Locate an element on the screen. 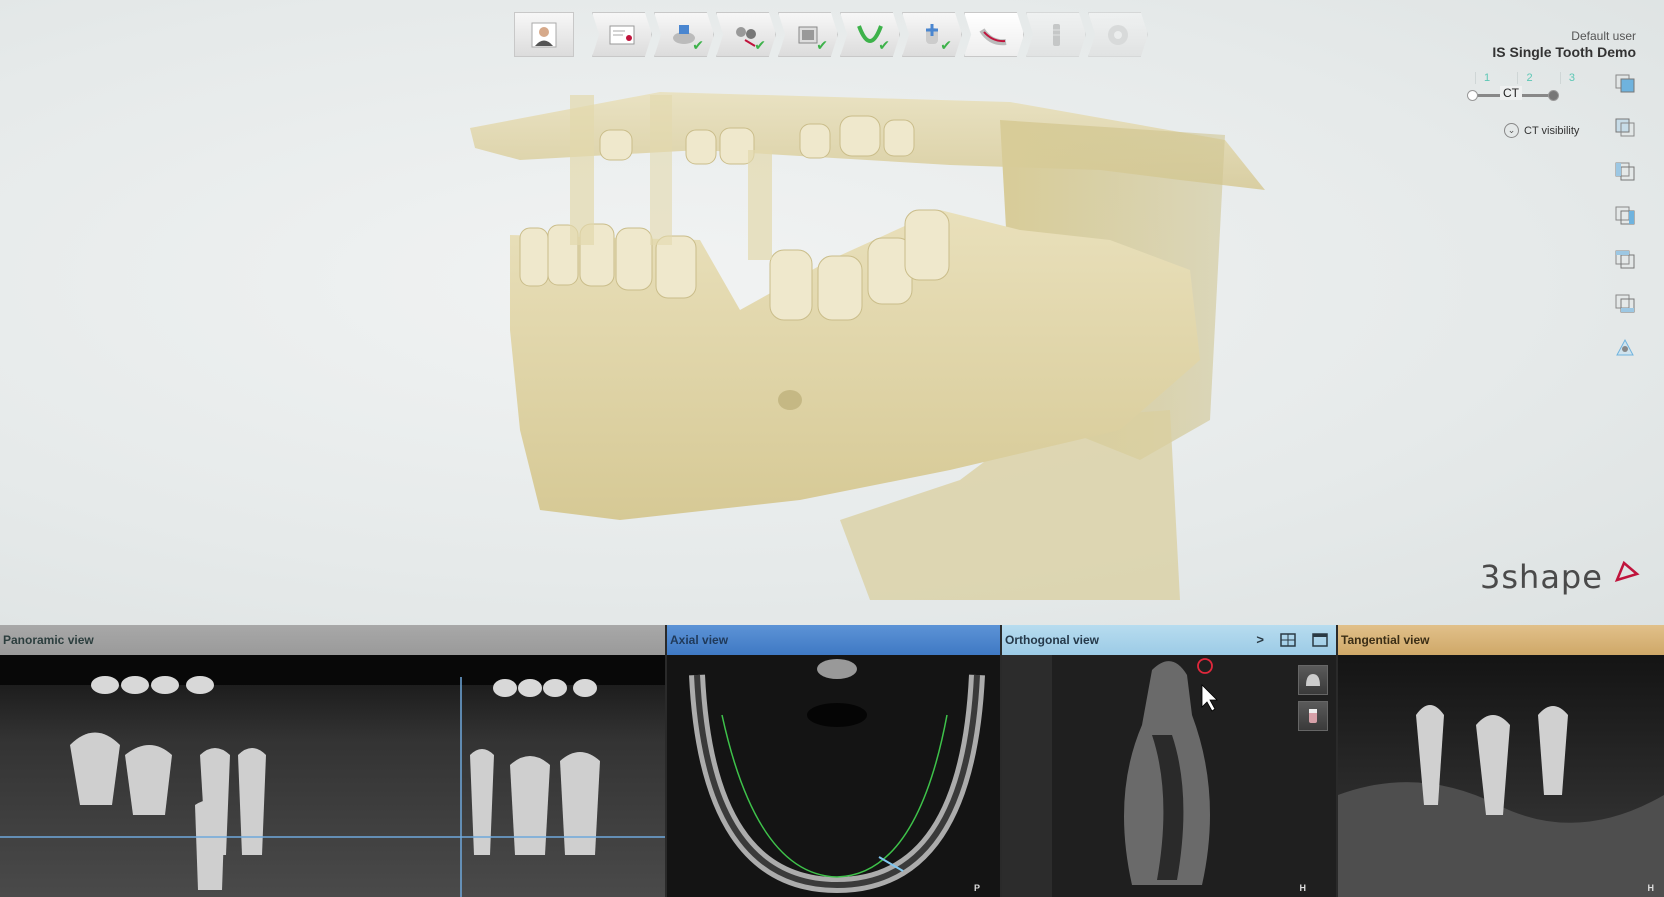  workflow-step-guide is located at coordinates (1118, 34).